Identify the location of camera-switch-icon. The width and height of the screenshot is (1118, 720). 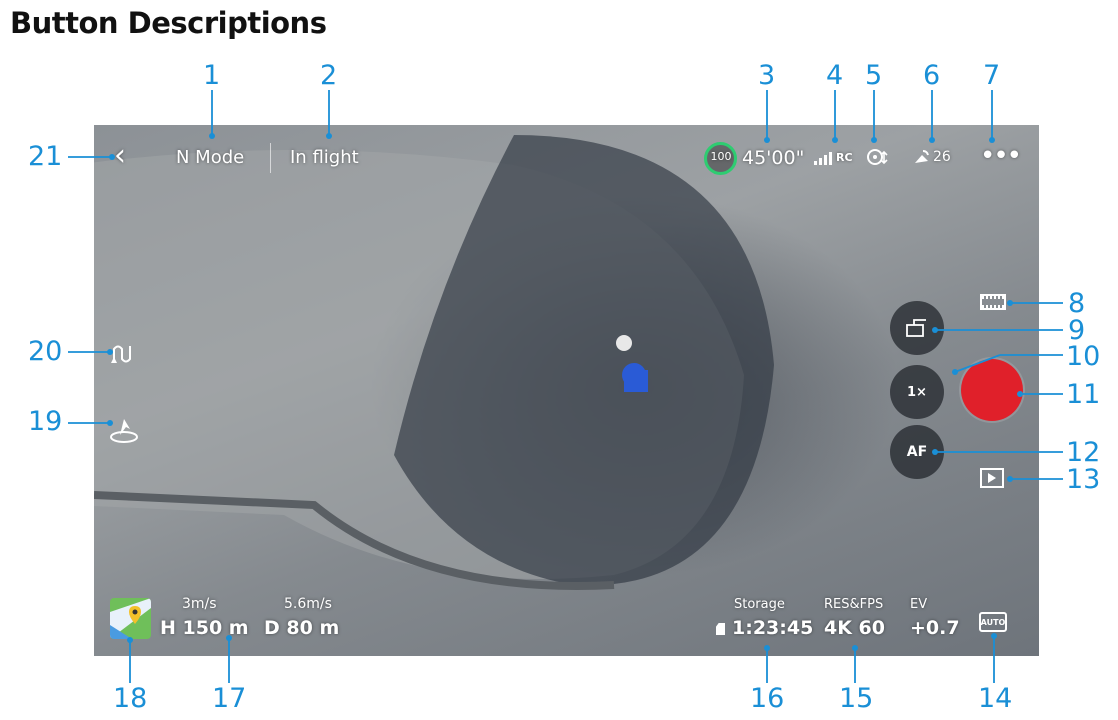
(916, 328).